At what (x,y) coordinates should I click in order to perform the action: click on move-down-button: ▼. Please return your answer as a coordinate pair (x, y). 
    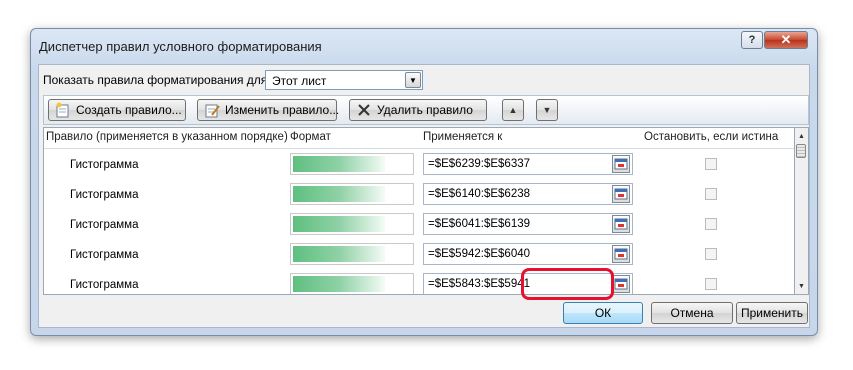
    Looking at the image, I should click on (547, 110).